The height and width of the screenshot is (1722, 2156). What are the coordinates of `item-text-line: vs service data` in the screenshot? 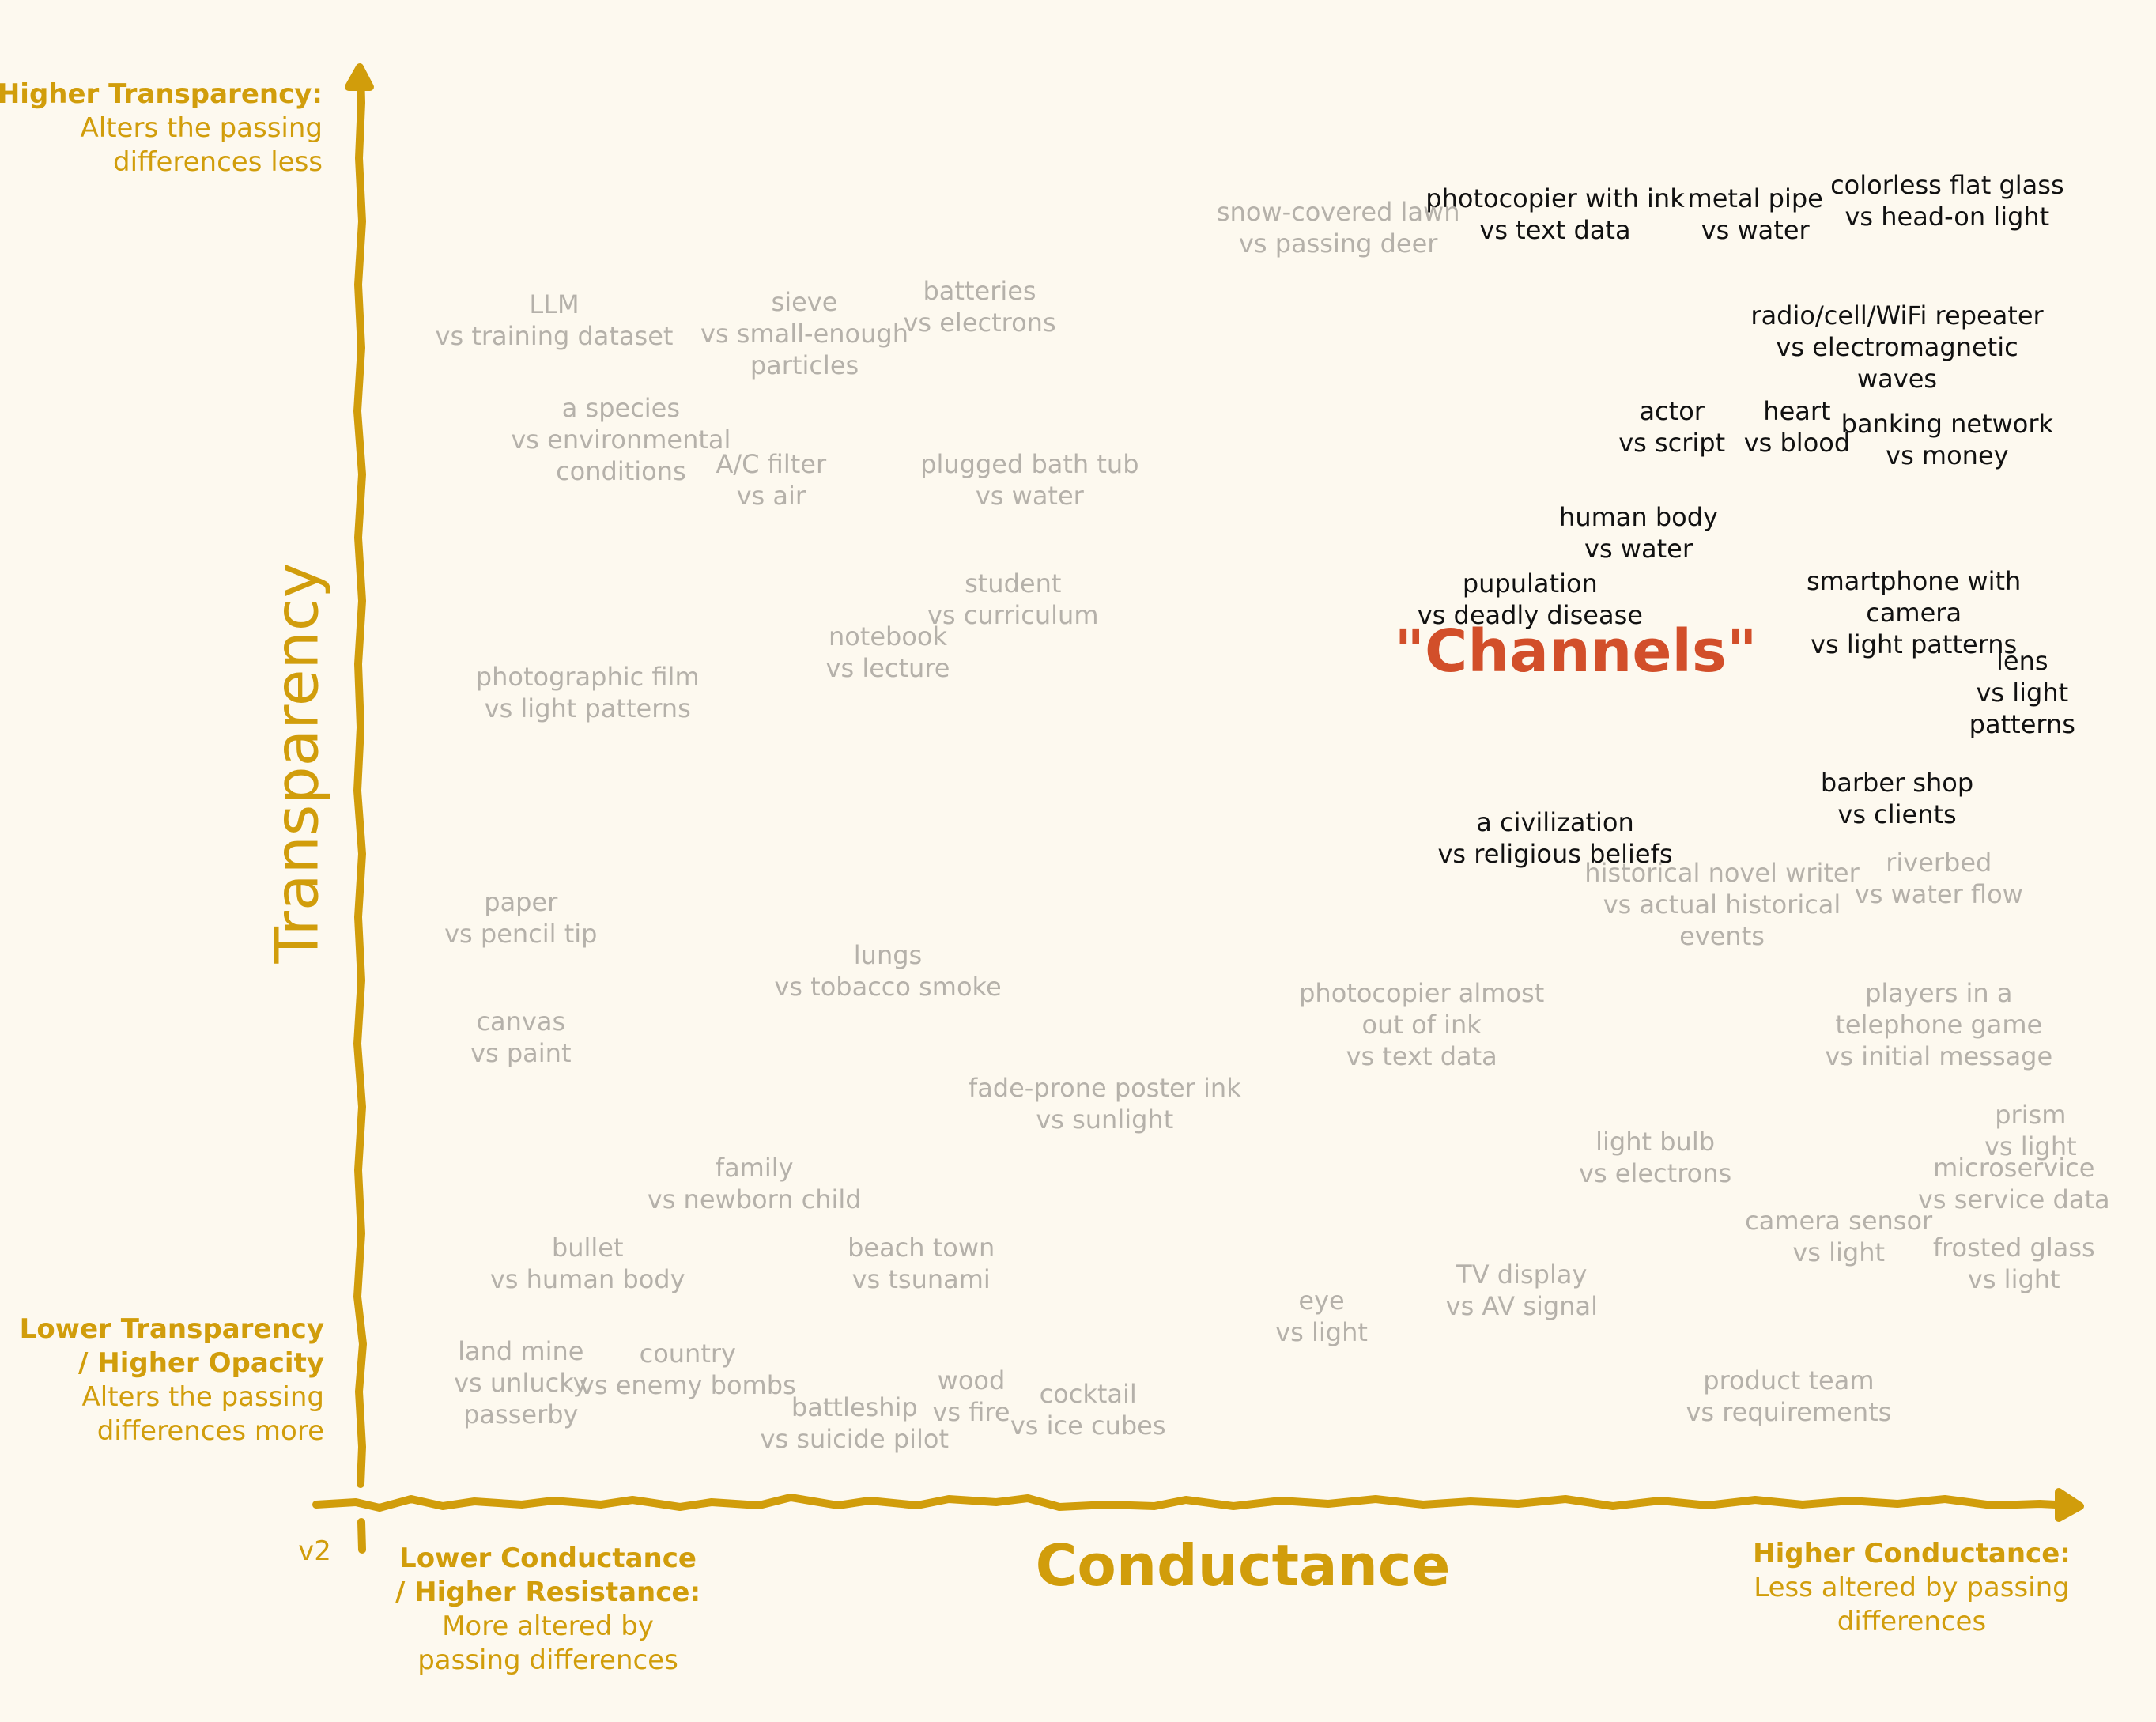 It's located at (2014, 1199).